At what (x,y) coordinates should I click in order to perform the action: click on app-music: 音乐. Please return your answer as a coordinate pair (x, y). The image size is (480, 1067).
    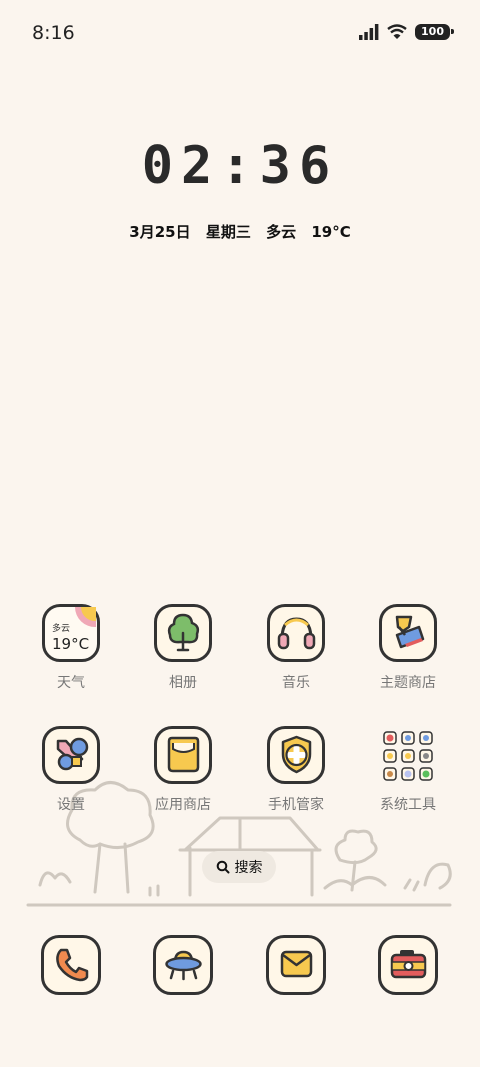
    Looking at the image, I should click on (296, 659).